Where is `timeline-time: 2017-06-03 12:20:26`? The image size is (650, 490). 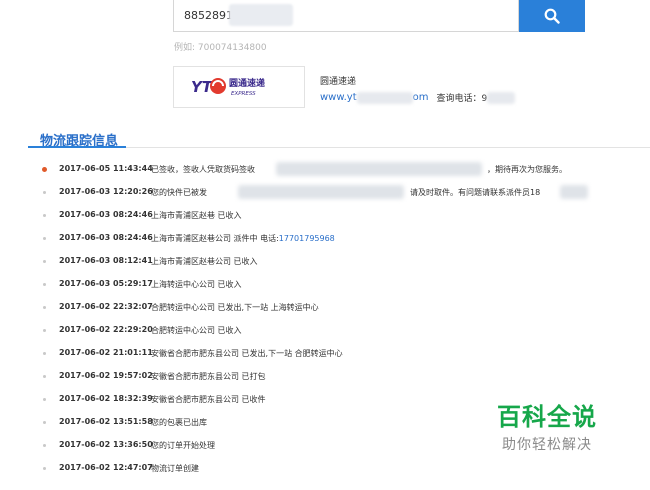
timeline-time: 2017-06-03 12:20:26 is located at coordinates (106, 191).